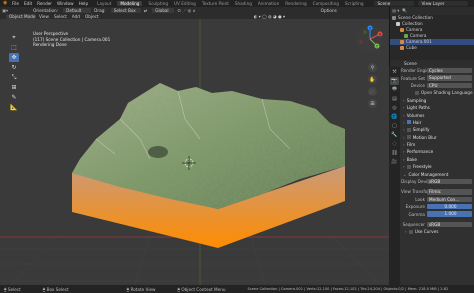 The image size is (474, 293). What do you see at coordinates (394, 162) in the screenshot?
I see `data-tab-icon: 🎥` at bounding box center [394, 162].